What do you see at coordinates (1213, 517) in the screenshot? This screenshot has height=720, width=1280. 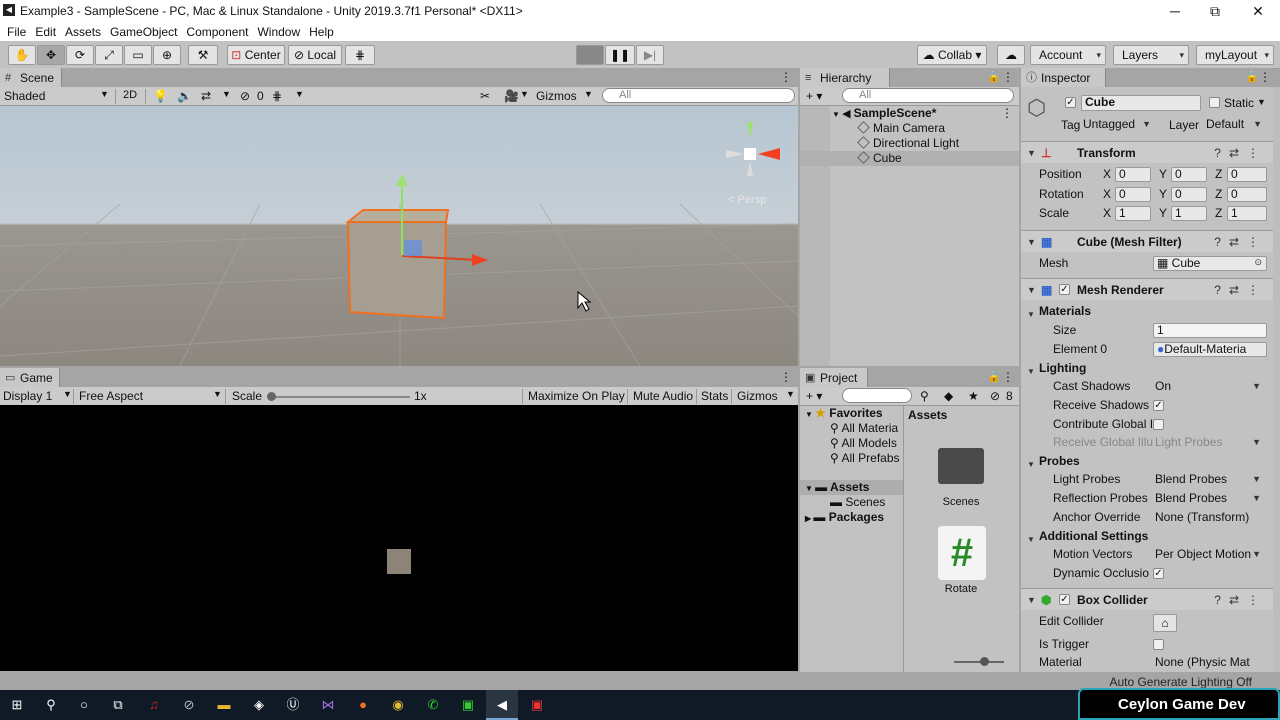 I see `anchor-override-field: None (Transform)` at bounding box center [1213, 517].